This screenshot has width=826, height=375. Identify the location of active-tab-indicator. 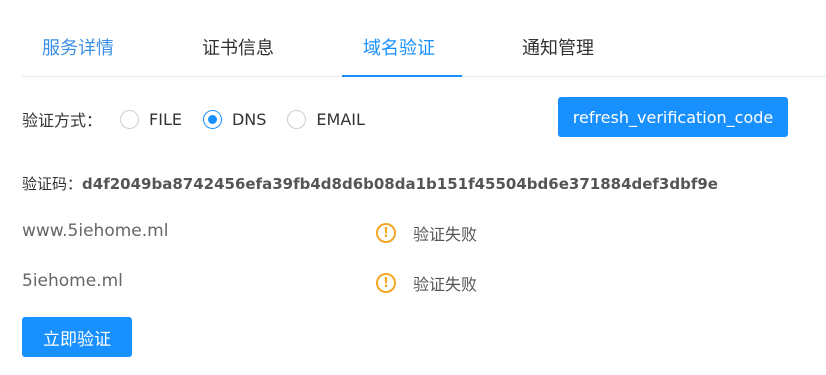
(402, 76).